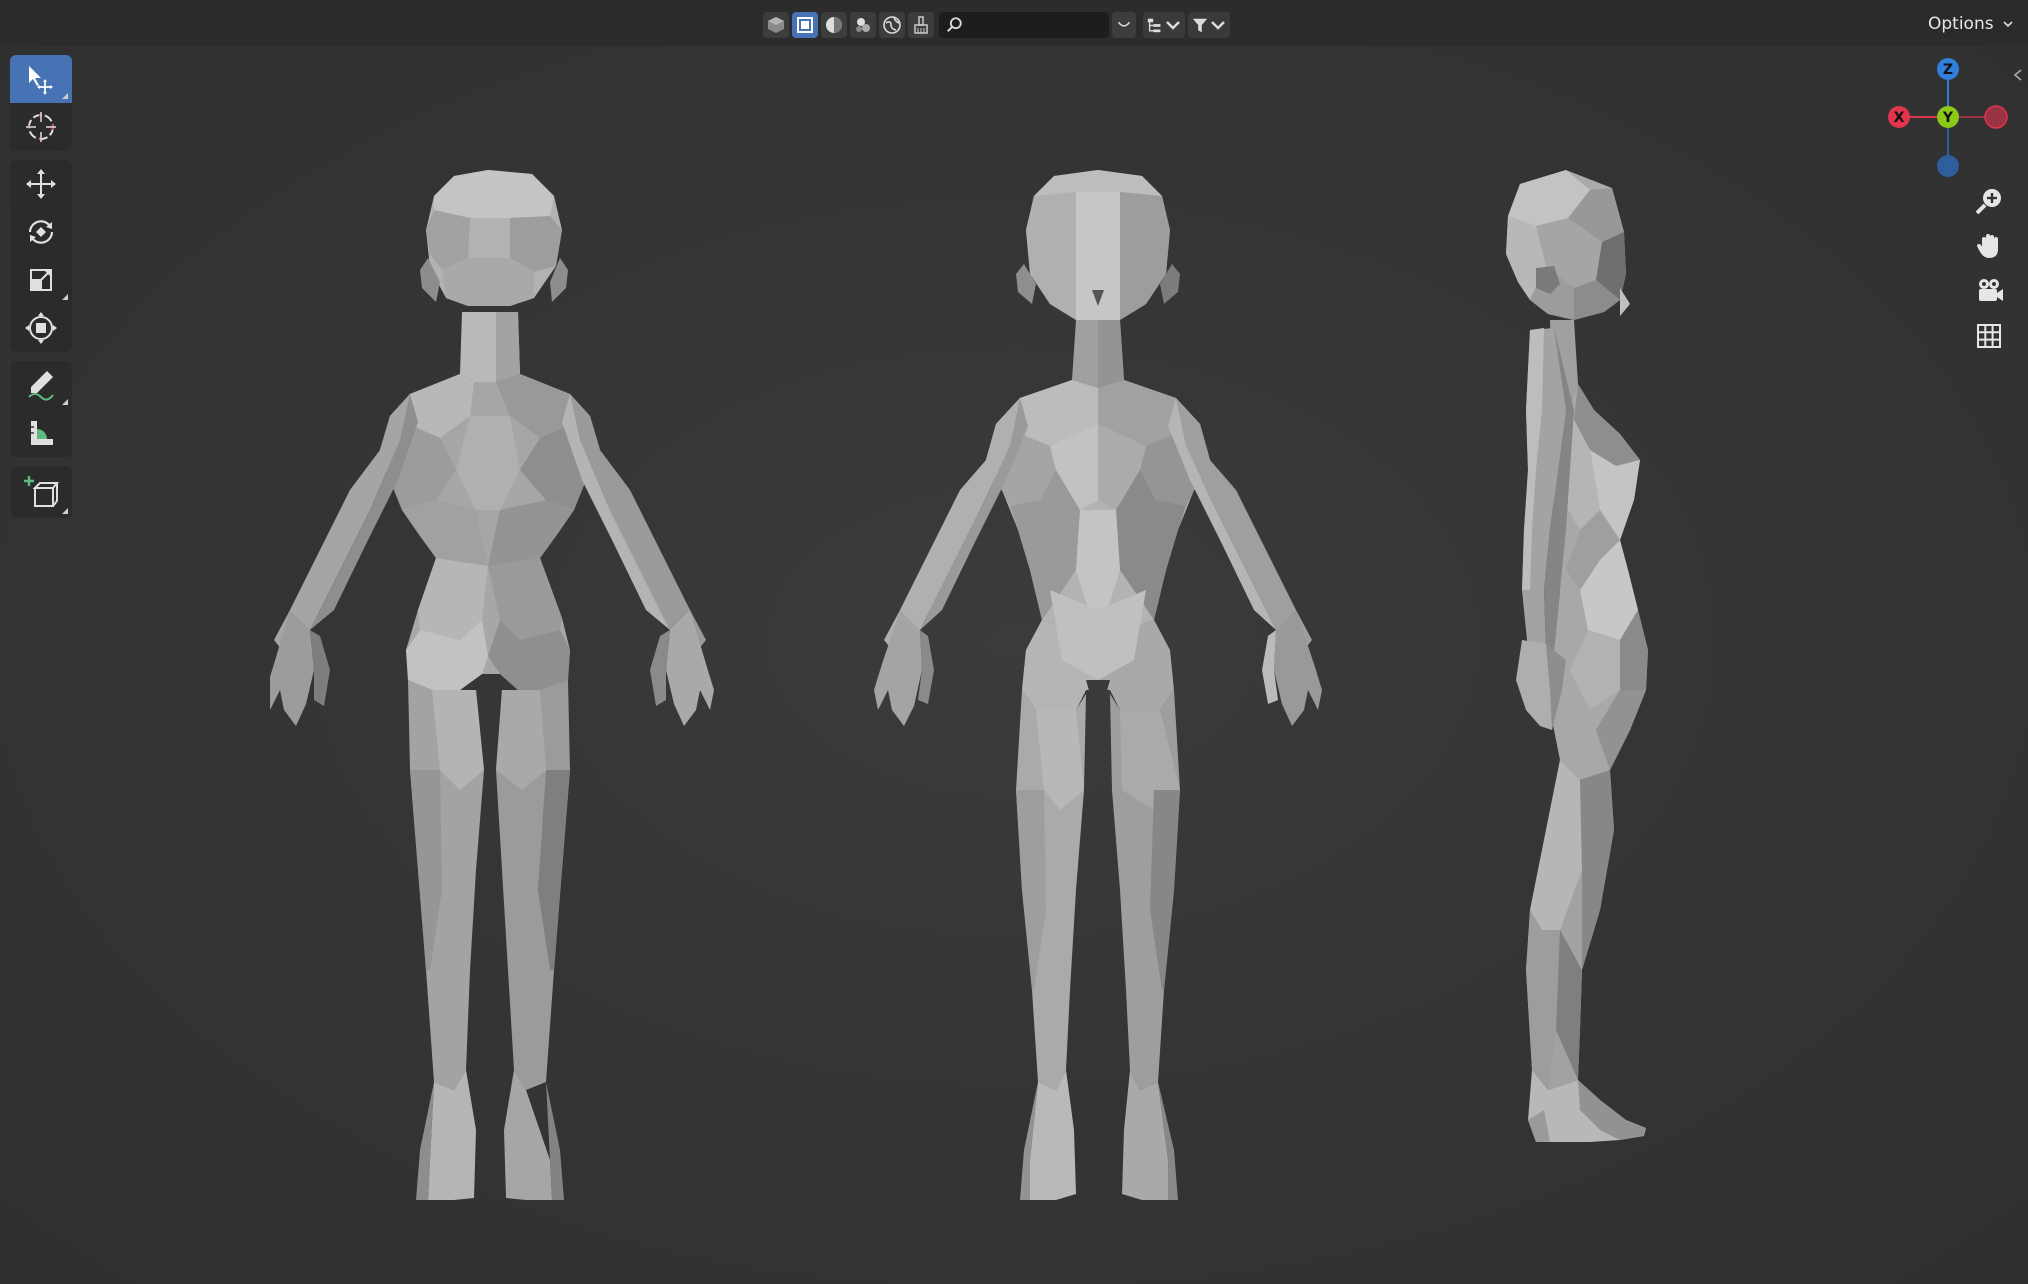  I want to click on options-label: Options, so click(1961, 24).